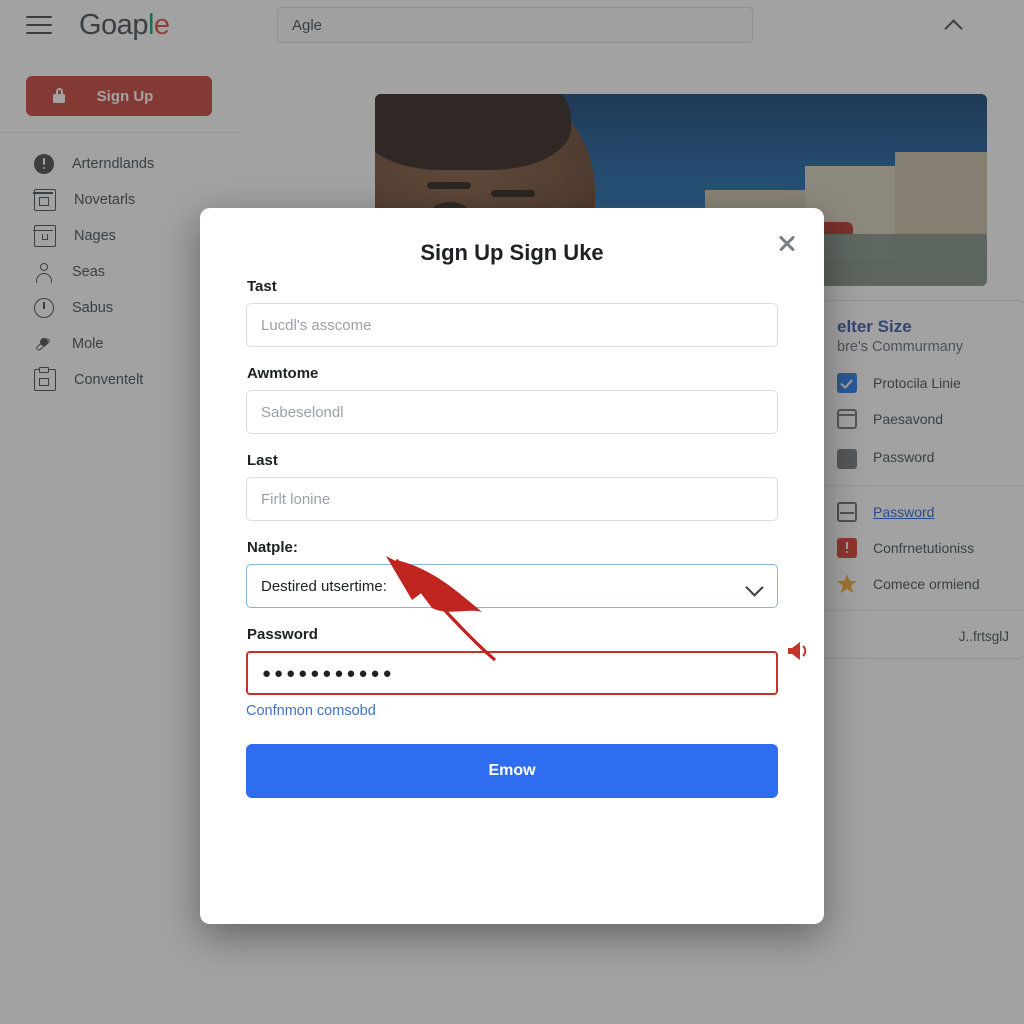  Describe the element at coordinates (262, 286) in the screenshot. I see `field-label-tast: Tast` at that location.